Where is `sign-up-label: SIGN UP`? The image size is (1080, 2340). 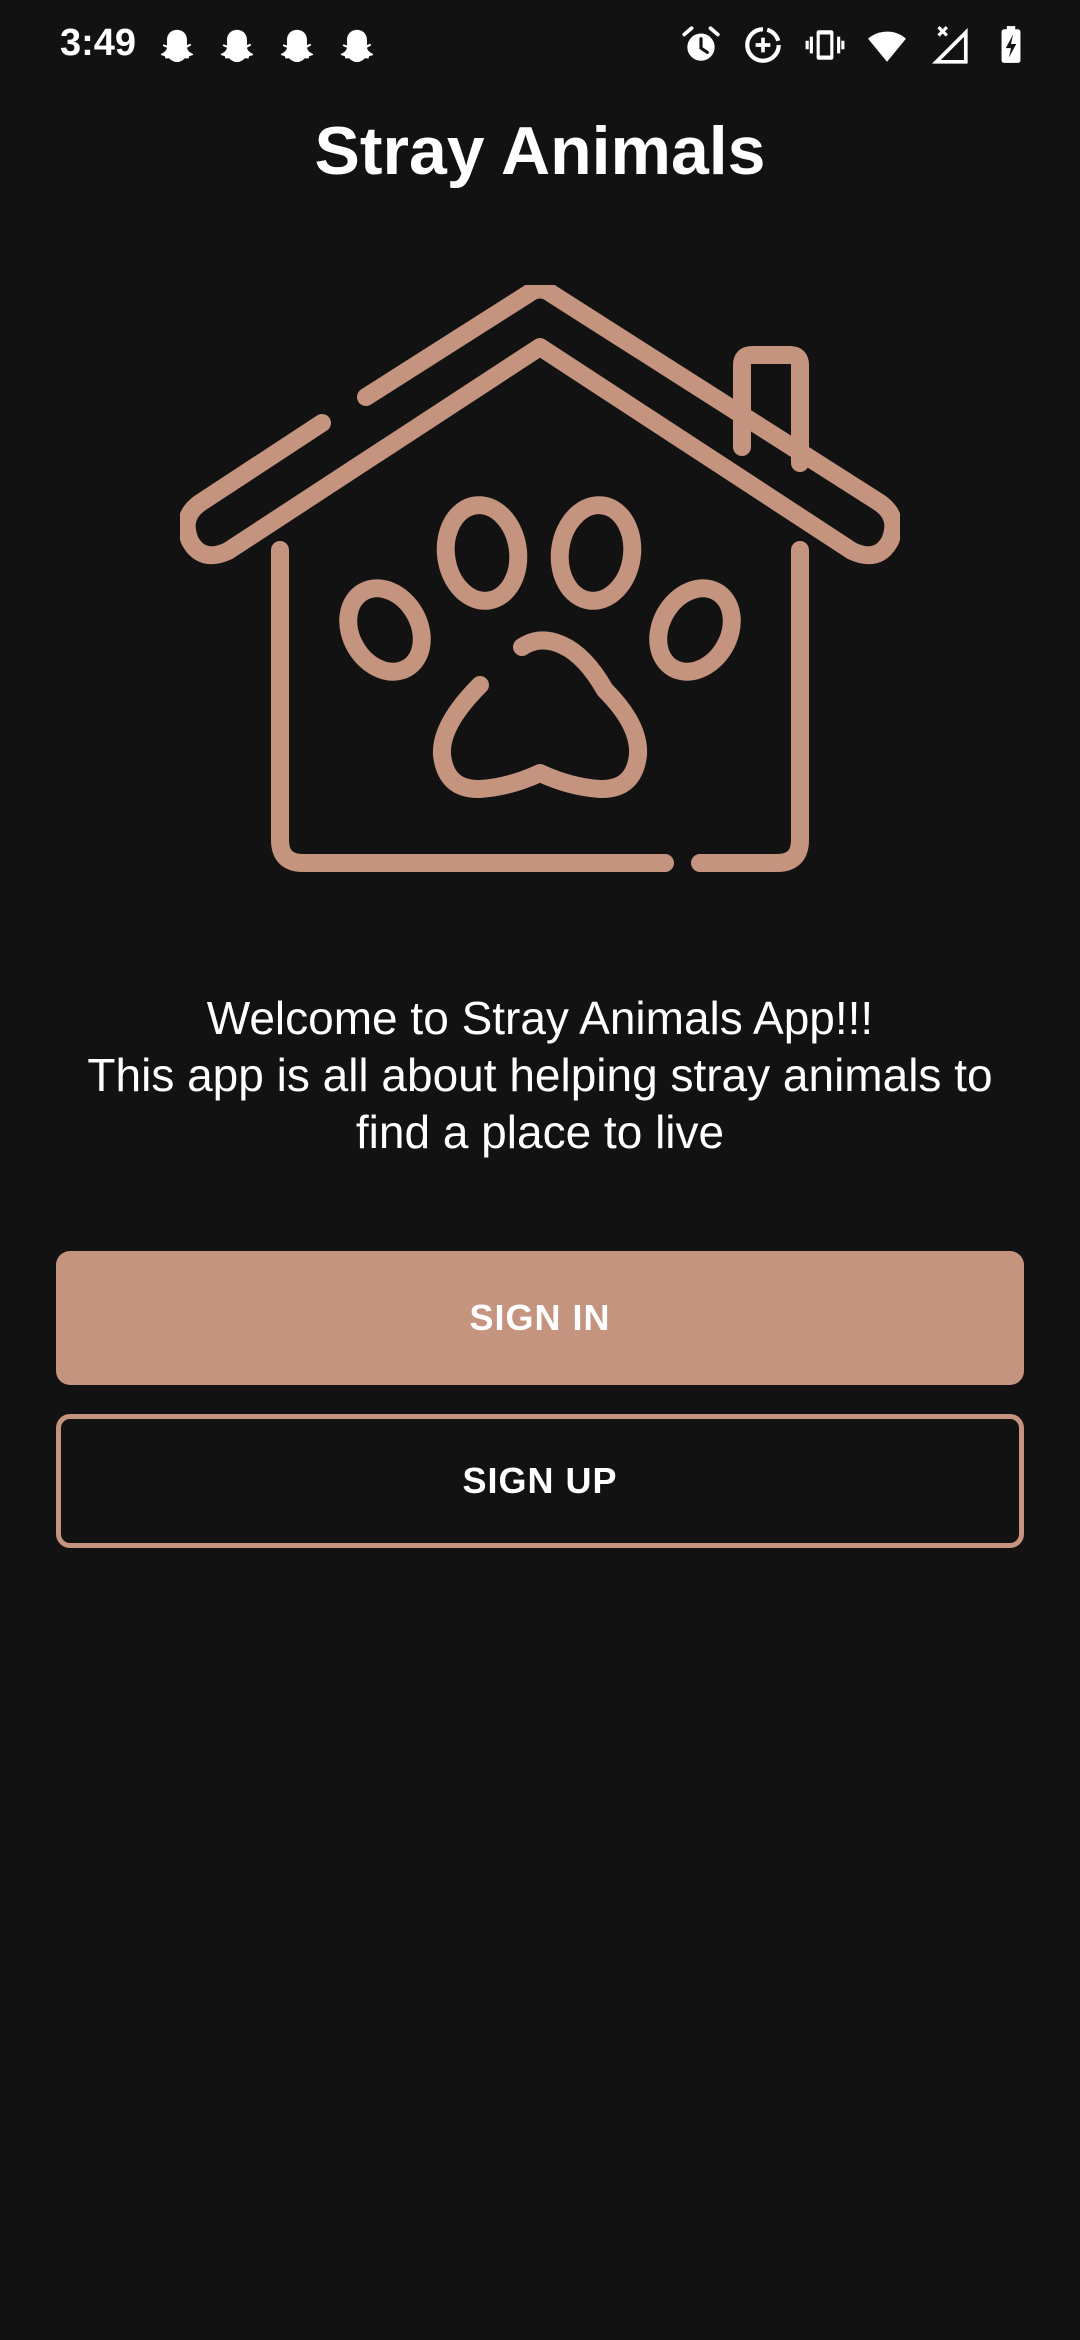 sign-up-label: SIGN UP is located at coordinates (540, 1480).